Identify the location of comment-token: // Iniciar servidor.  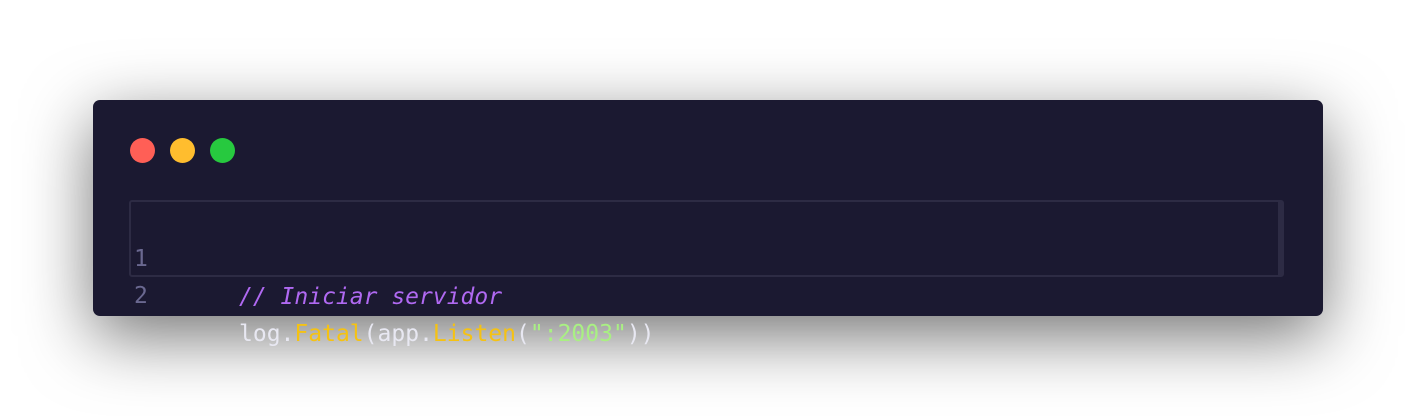
(371, 297).